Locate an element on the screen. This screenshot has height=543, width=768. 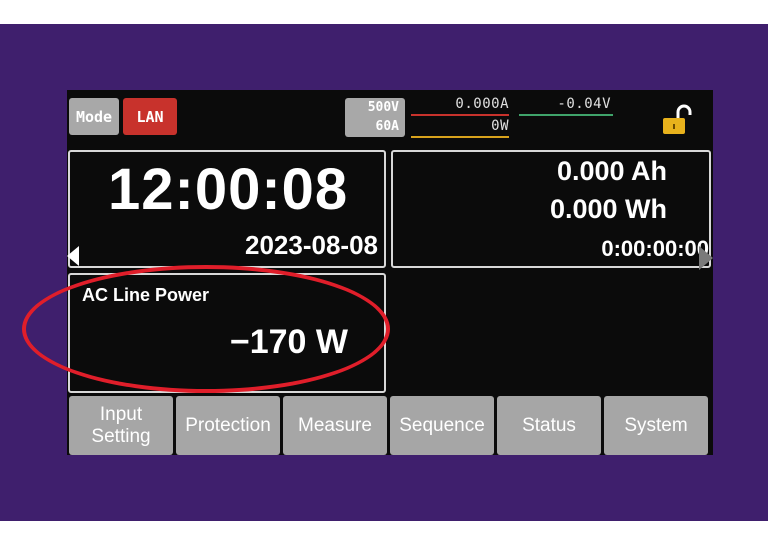
clock-panel: 12:00:08 2023-08-08 is located at coordinates (227, 209).